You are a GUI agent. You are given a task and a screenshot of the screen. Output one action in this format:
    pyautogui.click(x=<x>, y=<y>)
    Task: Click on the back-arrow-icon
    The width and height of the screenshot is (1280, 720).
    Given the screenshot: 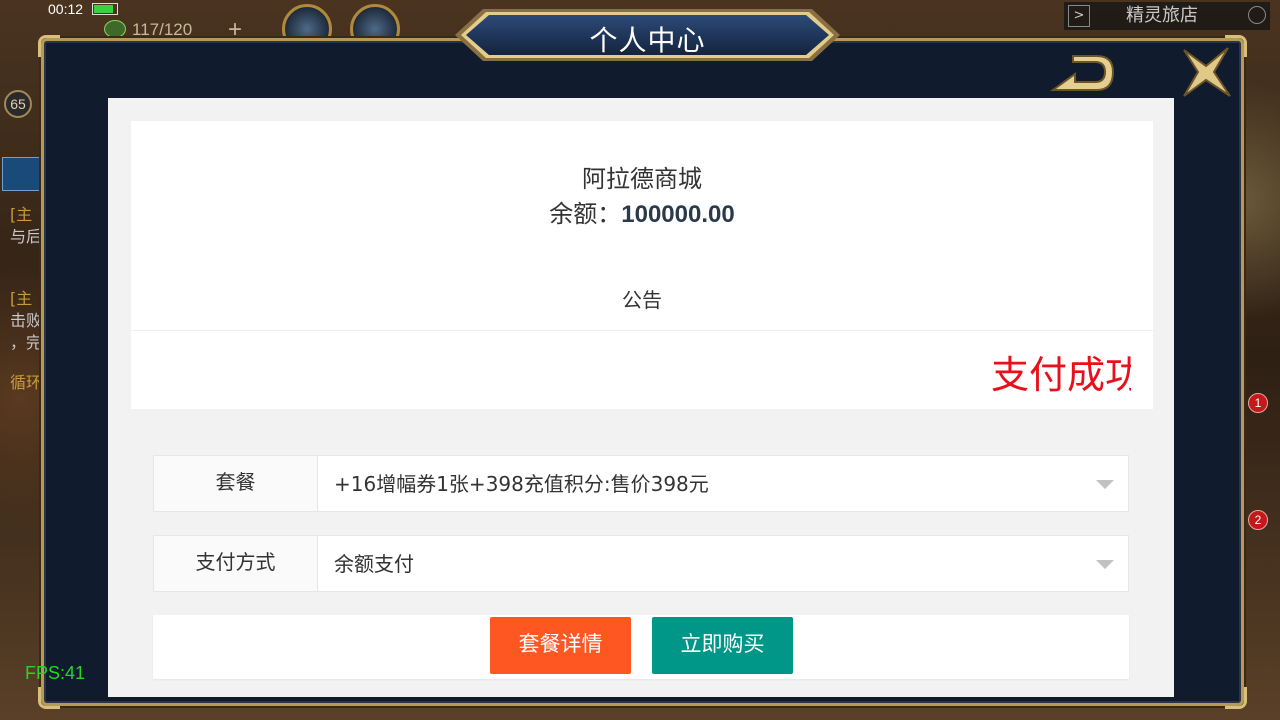 What is the action you would take?
    pyautogui.click(x=1082, y=73)
    